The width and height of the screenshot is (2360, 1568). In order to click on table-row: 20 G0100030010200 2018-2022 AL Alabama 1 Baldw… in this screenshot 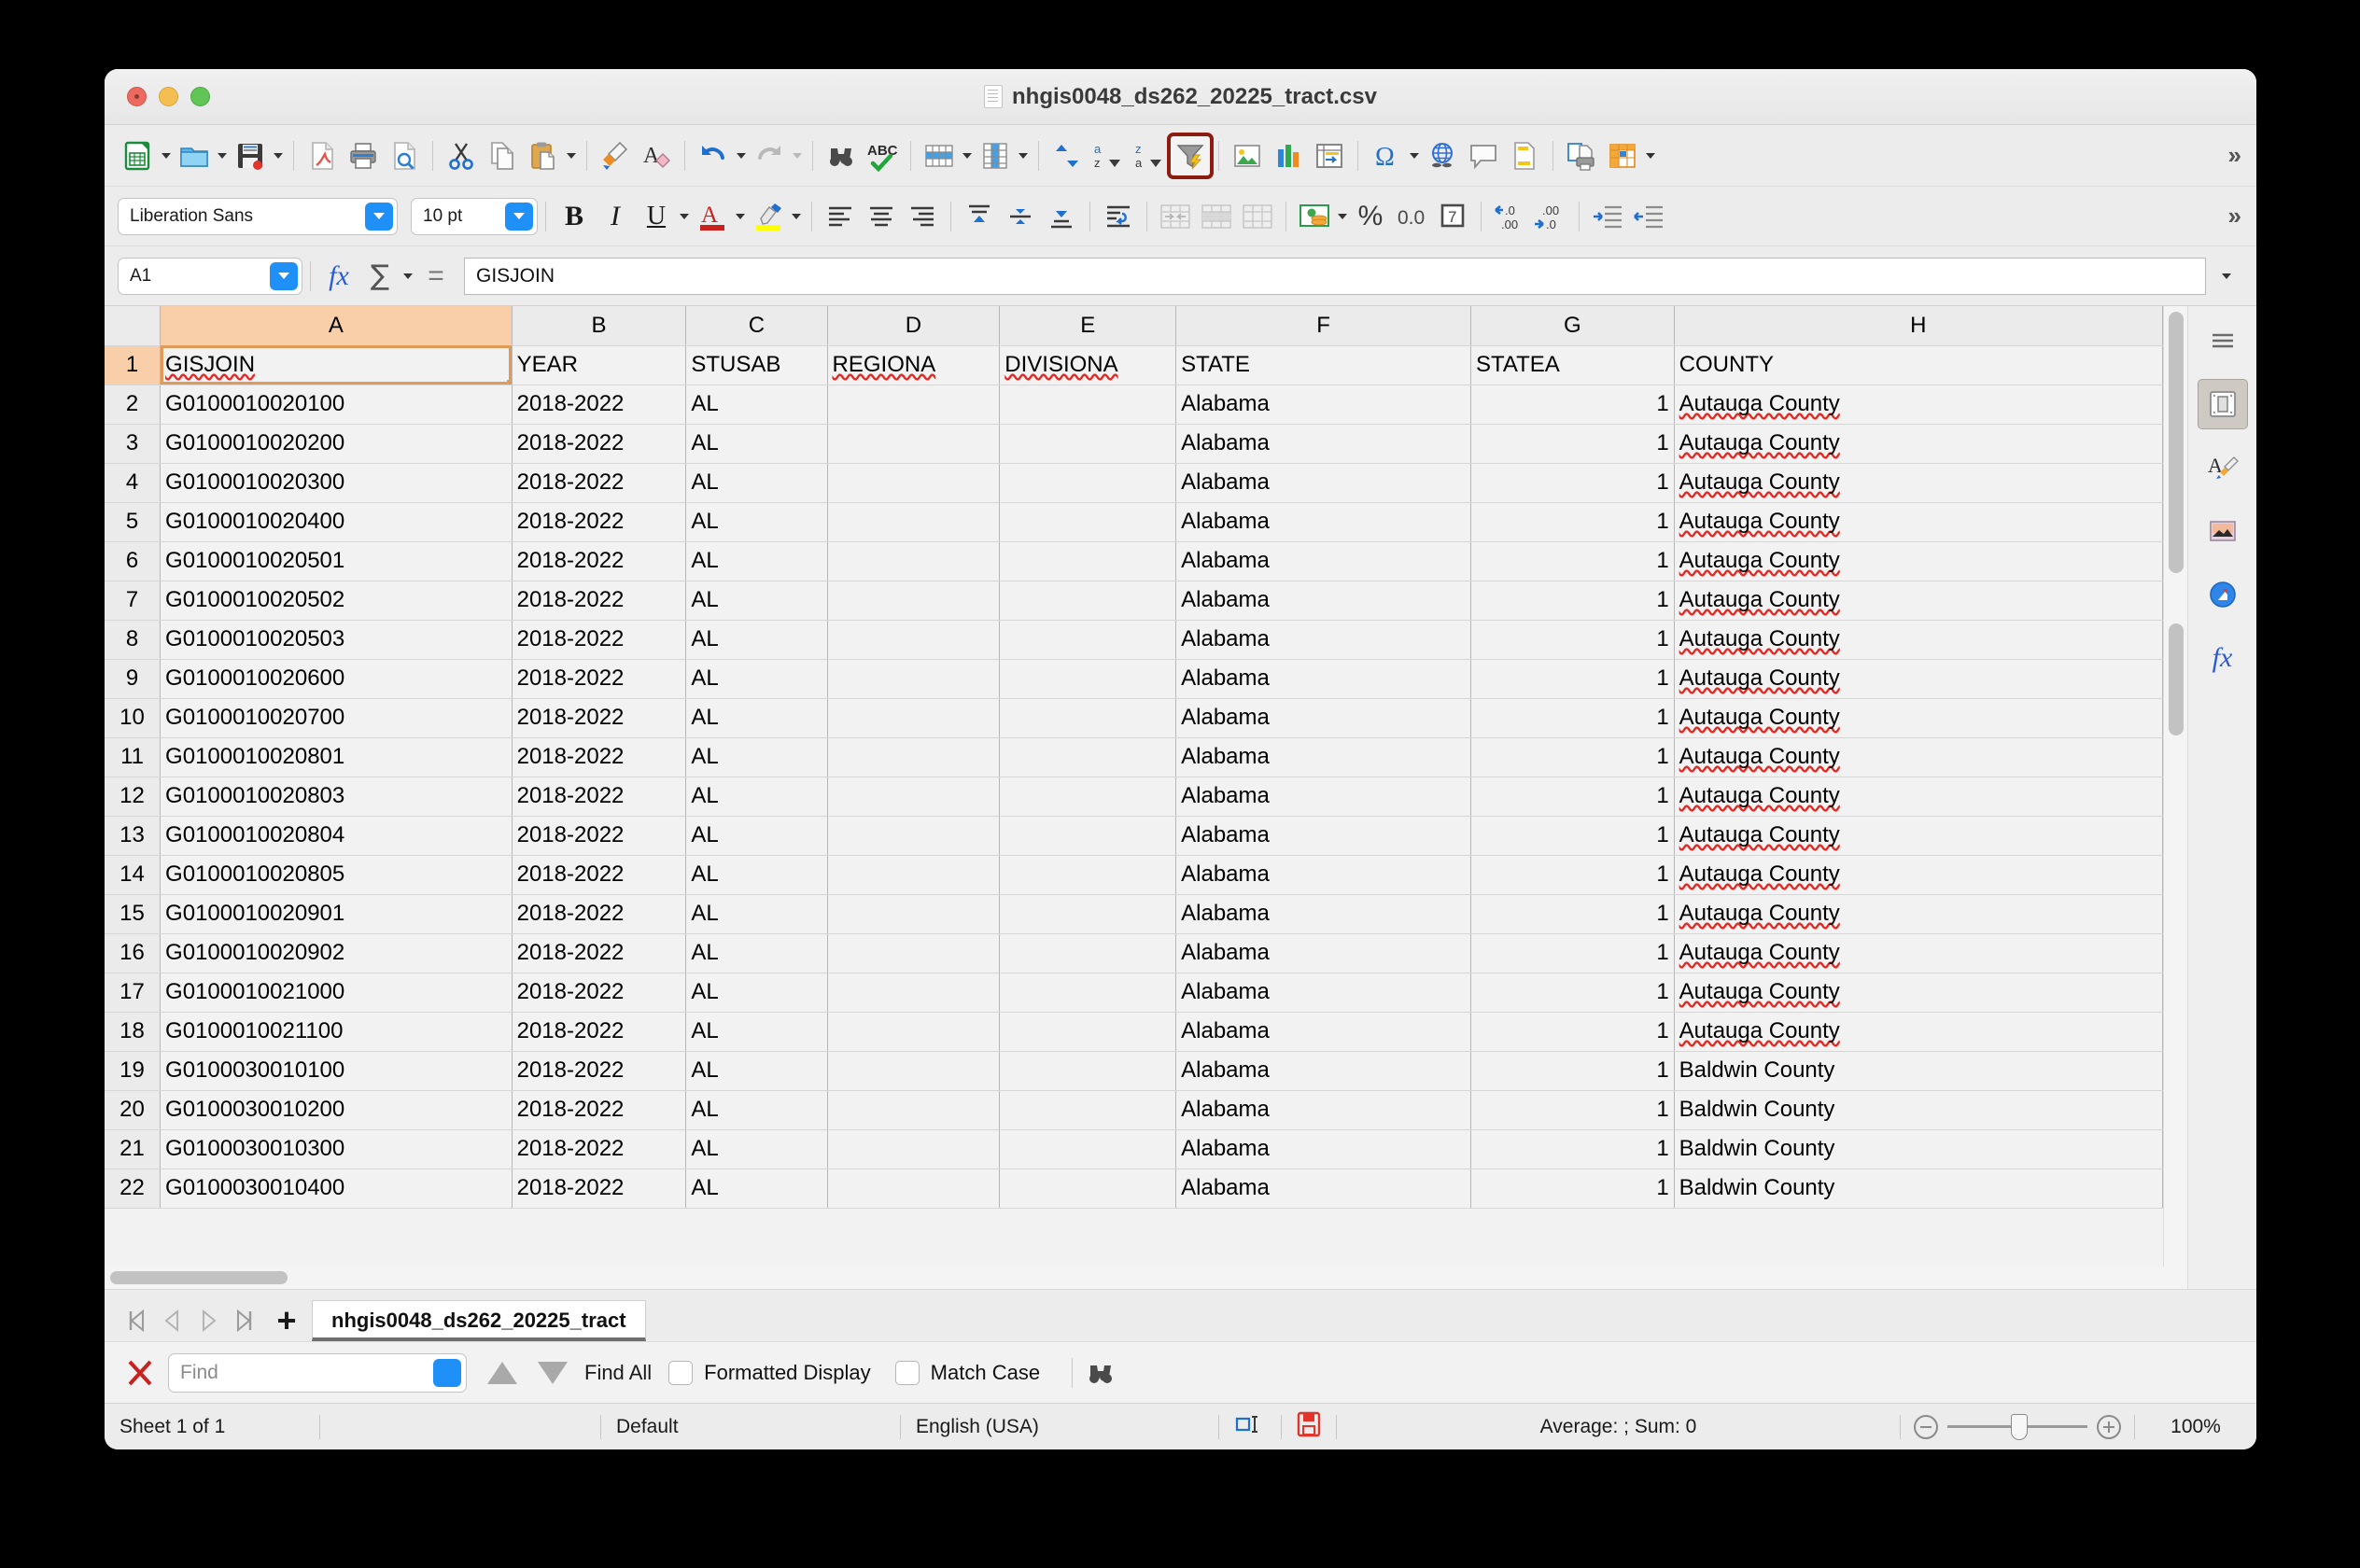, I will do `click(1134, 1110)`.